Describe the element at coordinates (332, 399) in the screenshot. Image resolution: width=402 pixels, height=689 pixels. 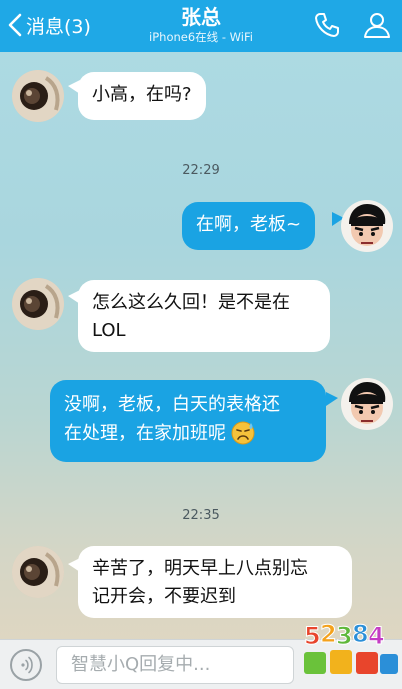
I see `bubble-tail` at that location.